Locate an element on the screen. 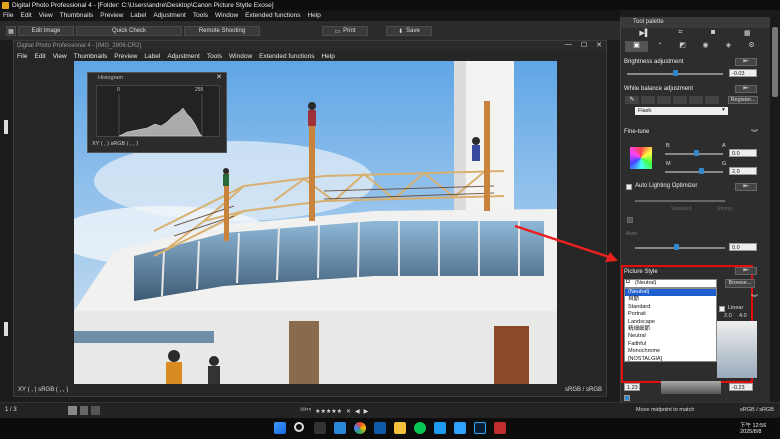  next-image-bottom-icon: ▶ is located at coordinates (366, 411).